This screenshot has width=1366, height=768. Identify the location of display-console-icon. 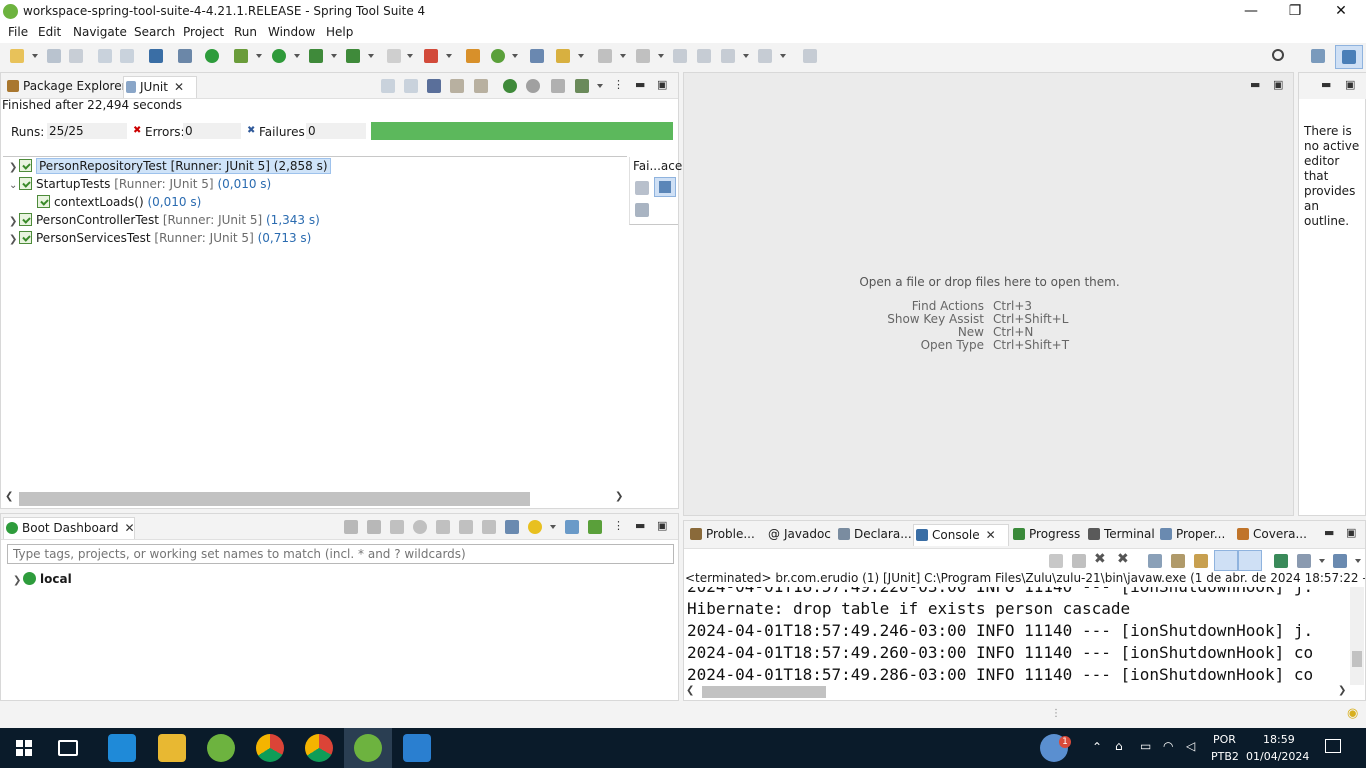
(1304, 561).